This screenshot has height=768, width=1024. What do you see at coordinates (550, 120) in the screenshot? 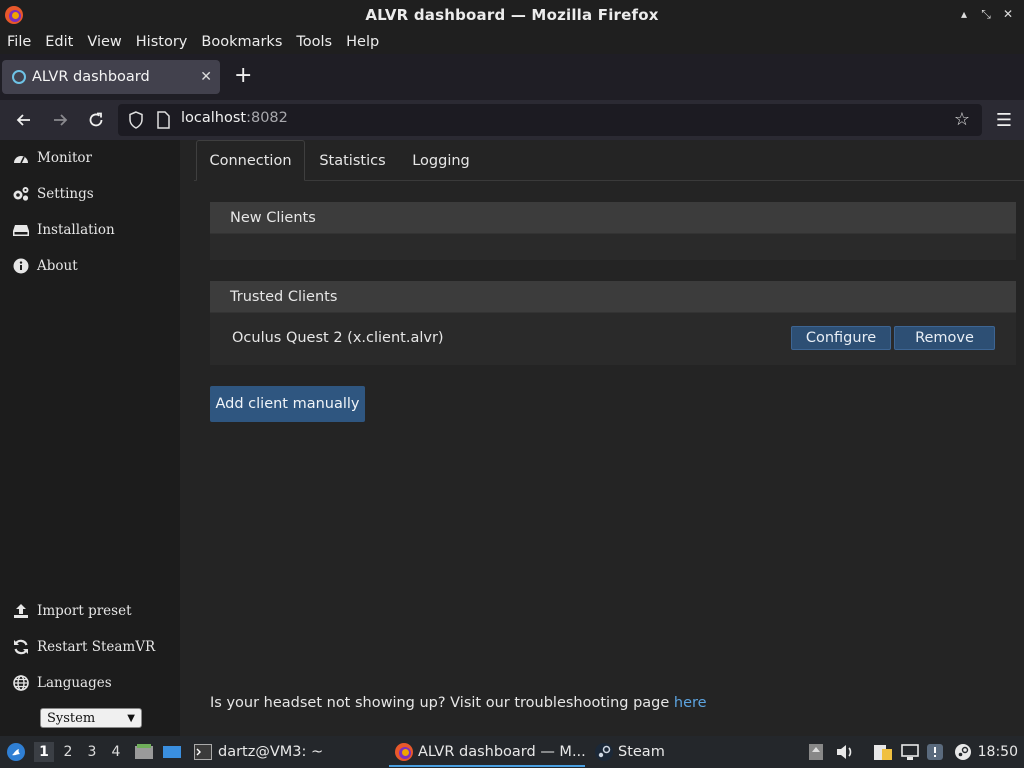
I see `url-bar: localhost:8082 ☆` at bounding box center [550, 120].